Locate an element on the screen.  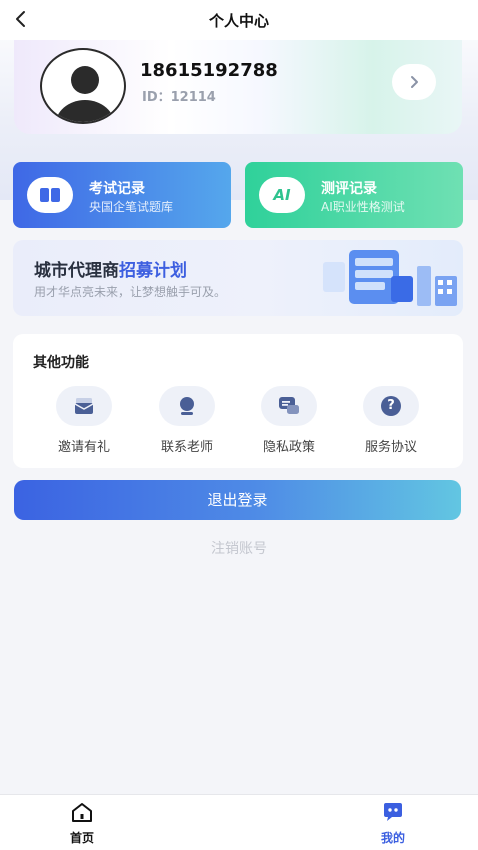
invite-envelope-icon is located at coordinates (84, 406).